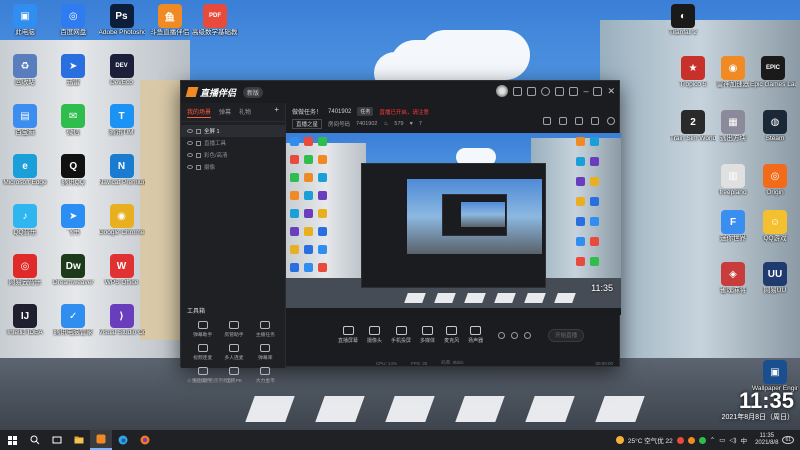  Describe the element at coordinates (401, 335) in the screenshot. I see `source-button: 手机投屏` at that location.